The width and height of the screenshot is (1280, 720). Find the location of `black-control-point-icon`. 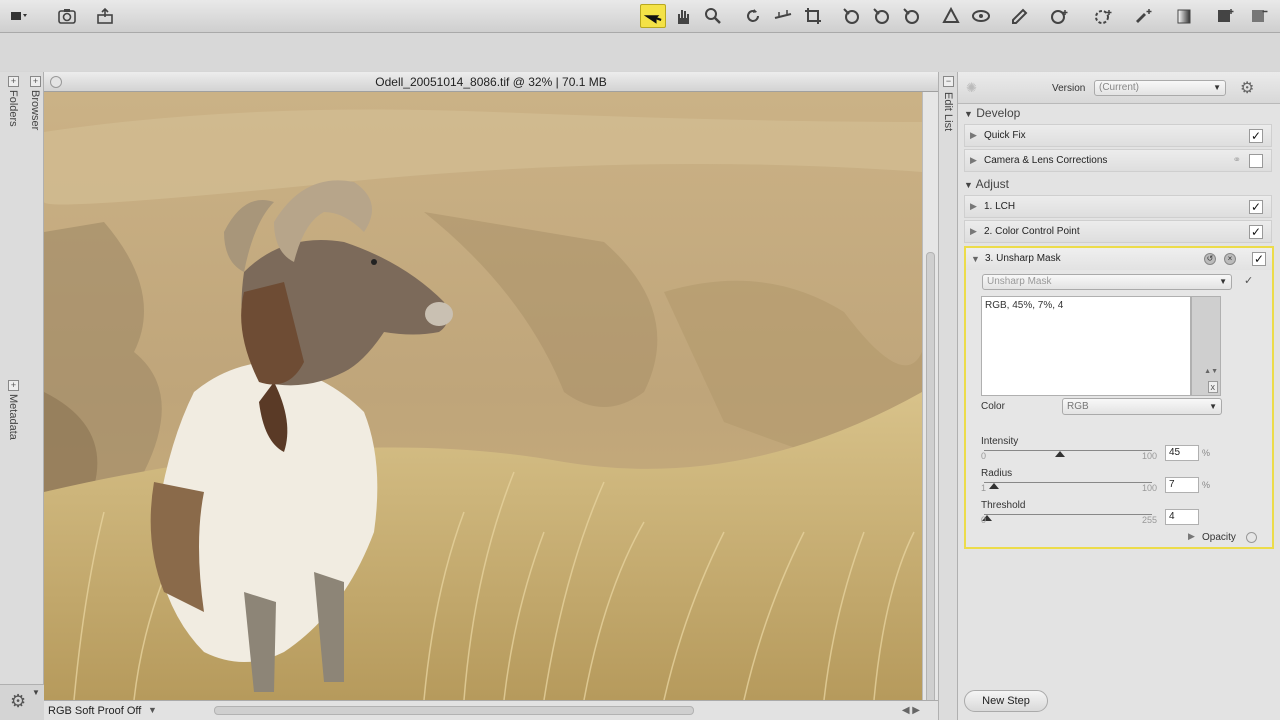

black-control-point-icon is located at coordinates (951, 16).